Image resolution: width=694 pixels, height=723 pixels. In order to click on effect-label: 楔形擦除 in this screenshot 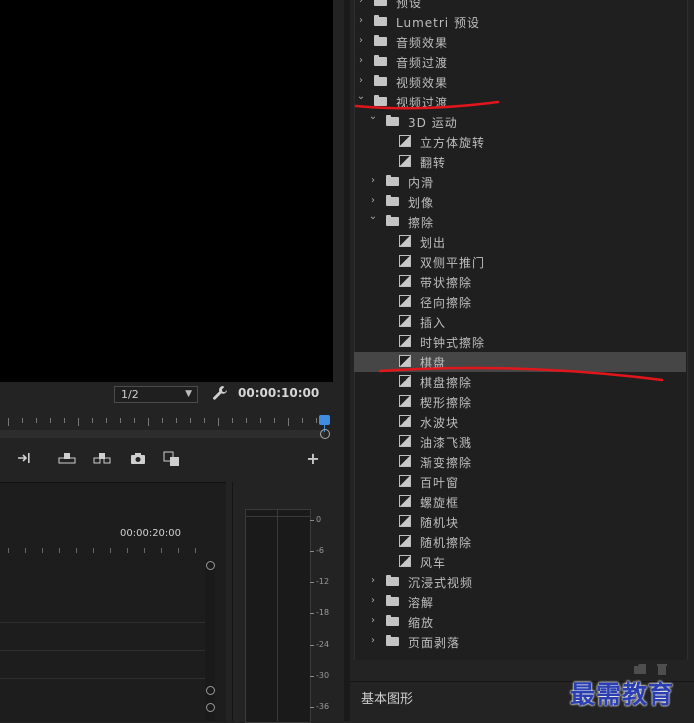, I will do `click(446, 403)`.